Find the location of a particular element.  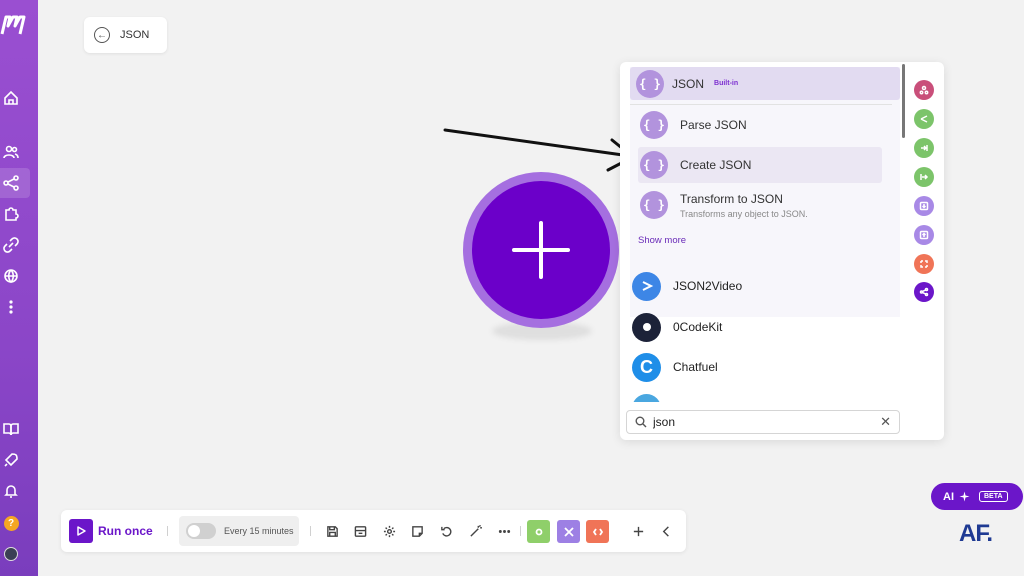

rail-aggregator-icon is located at coordinates (924, 148).